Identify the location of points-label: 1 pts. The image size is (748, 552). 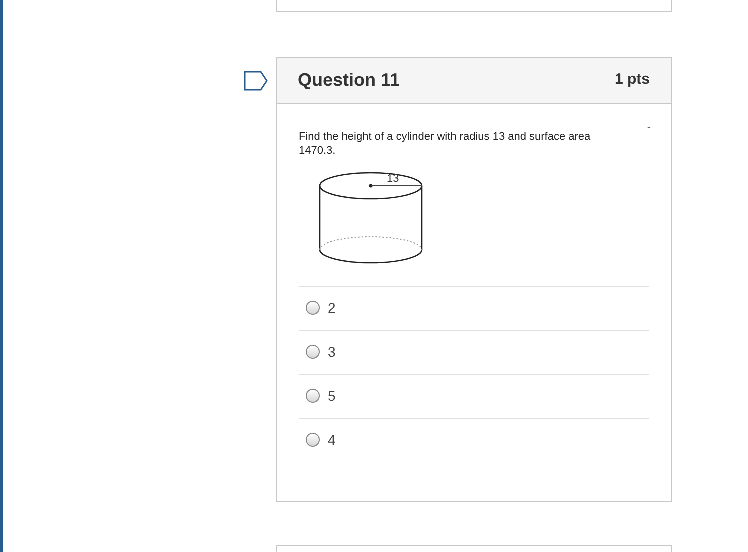
(632, 80).